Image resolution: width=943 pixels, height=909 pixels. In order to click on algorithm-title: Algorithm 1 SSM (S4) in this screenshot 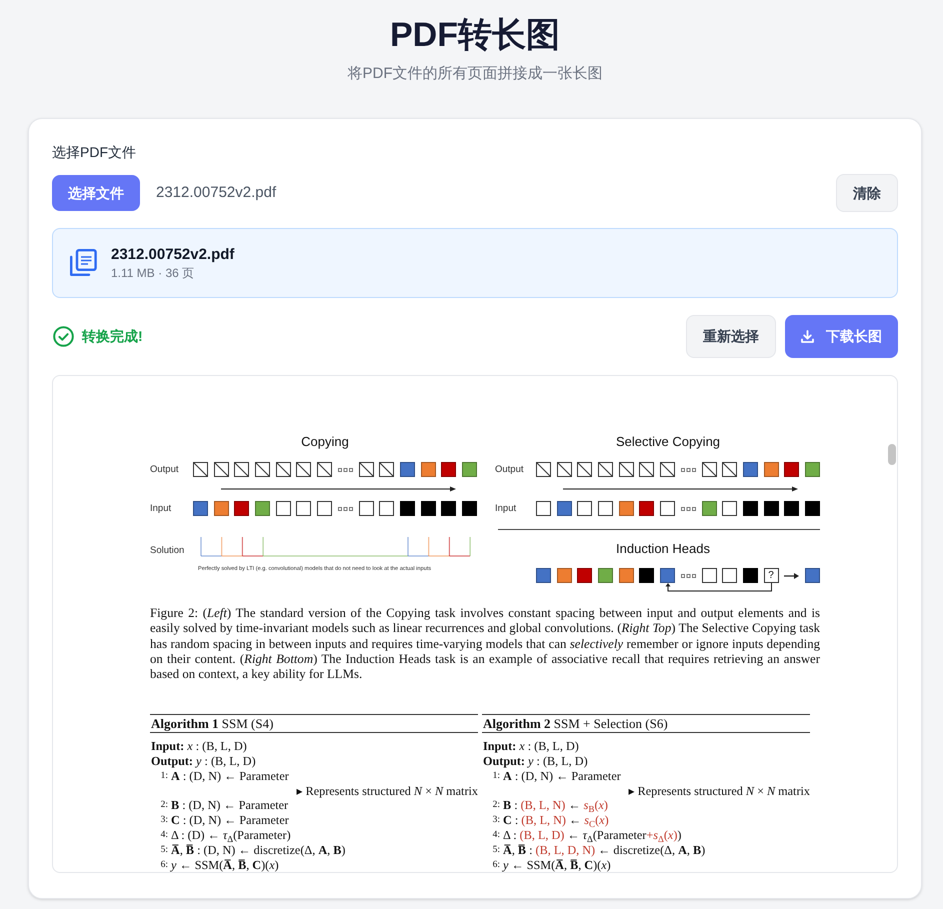, I will do `click(212, 724)`.